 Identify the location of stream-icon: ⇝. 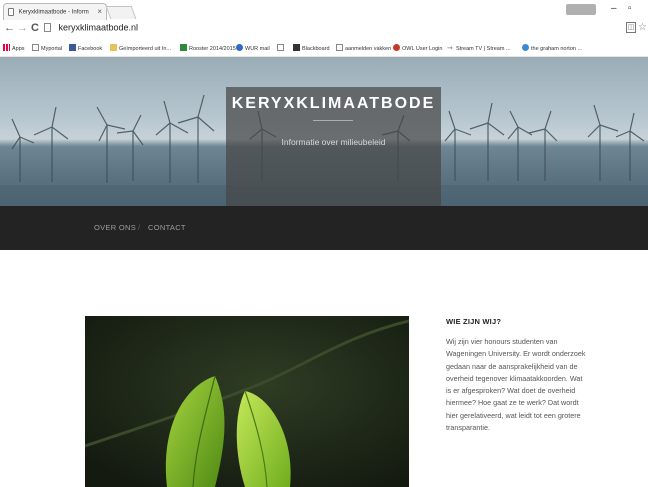
(450, 48).